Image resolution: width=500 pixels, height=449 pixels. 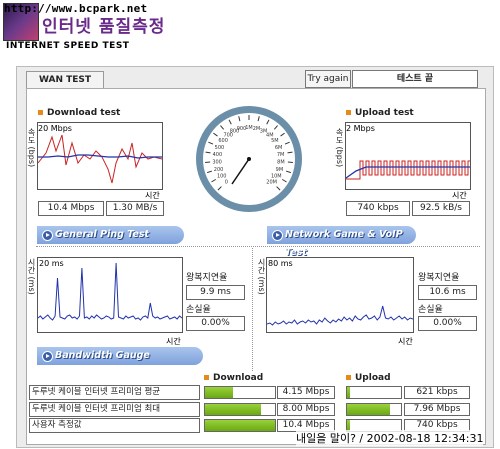 I want to click on game-chart, so click(x=340, y=295).